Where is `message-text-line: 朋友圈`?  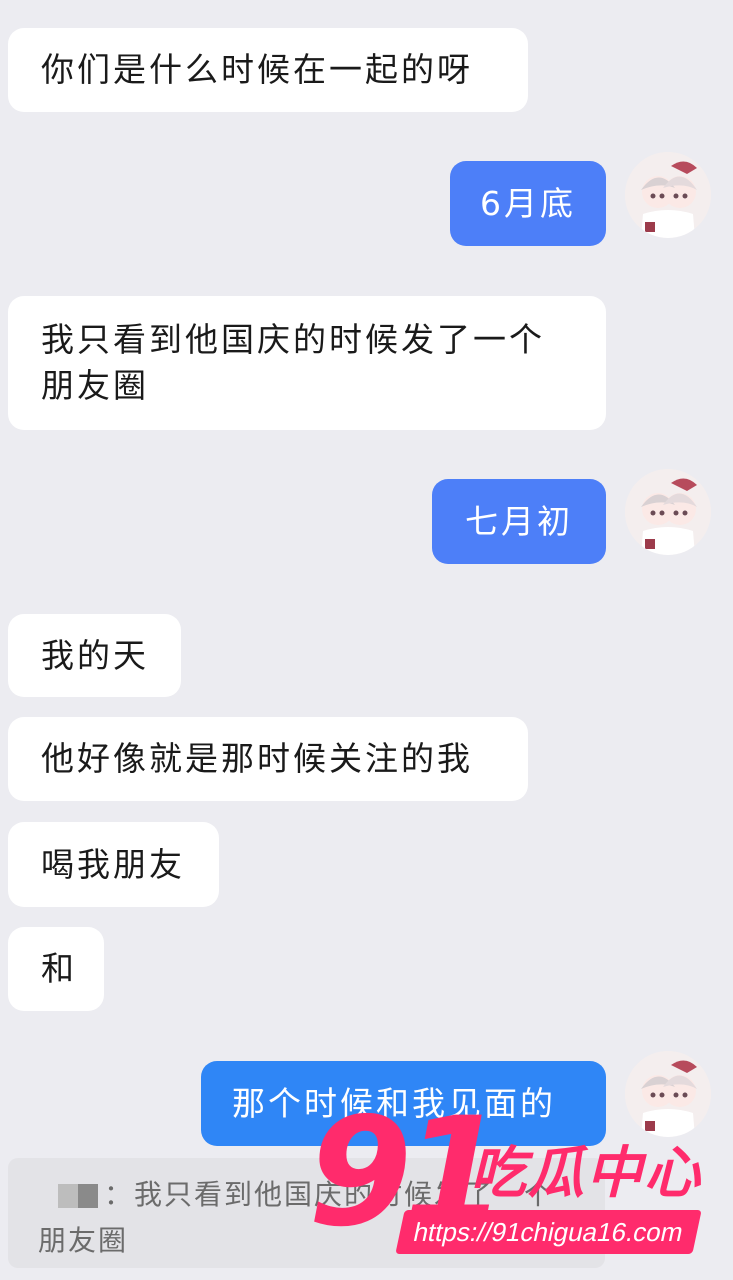 message-text-line: 朋友圈 is located at coordinates (95, 385).